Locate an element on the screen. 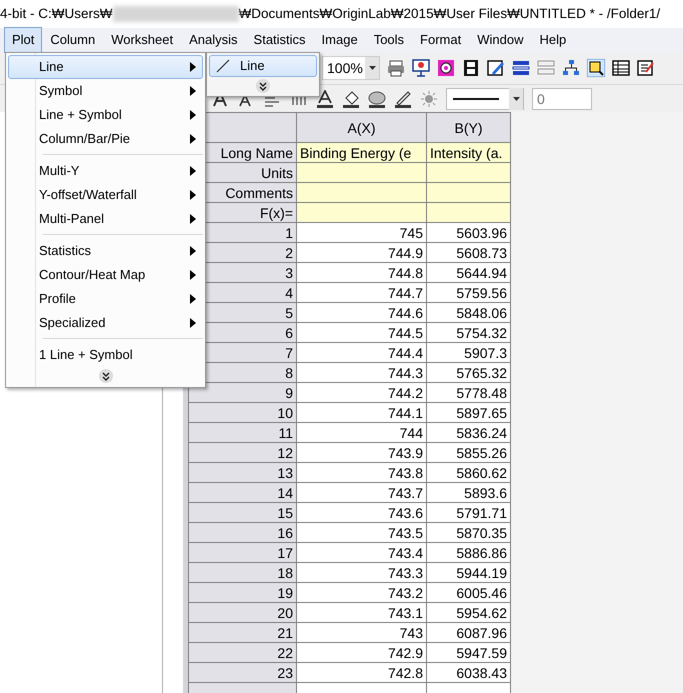 The width and height of the screenshot is (683, 693). table-icon is located at coordinates (621, 68).